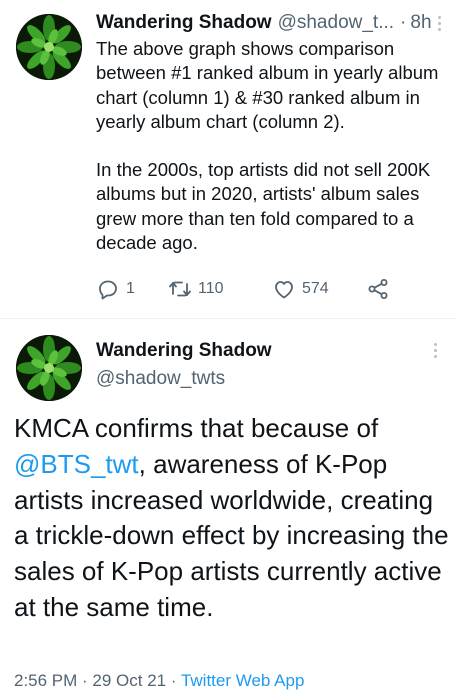 The height and width of the screenshot is (700, 457). I want to click on retweet-icon, so click(180, 289).